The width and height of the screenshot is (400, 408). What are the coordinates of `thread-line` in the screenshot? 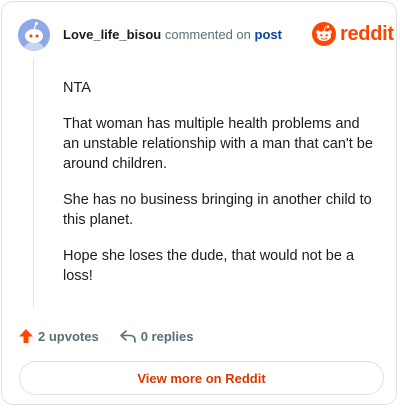 It's located at (33, 183).